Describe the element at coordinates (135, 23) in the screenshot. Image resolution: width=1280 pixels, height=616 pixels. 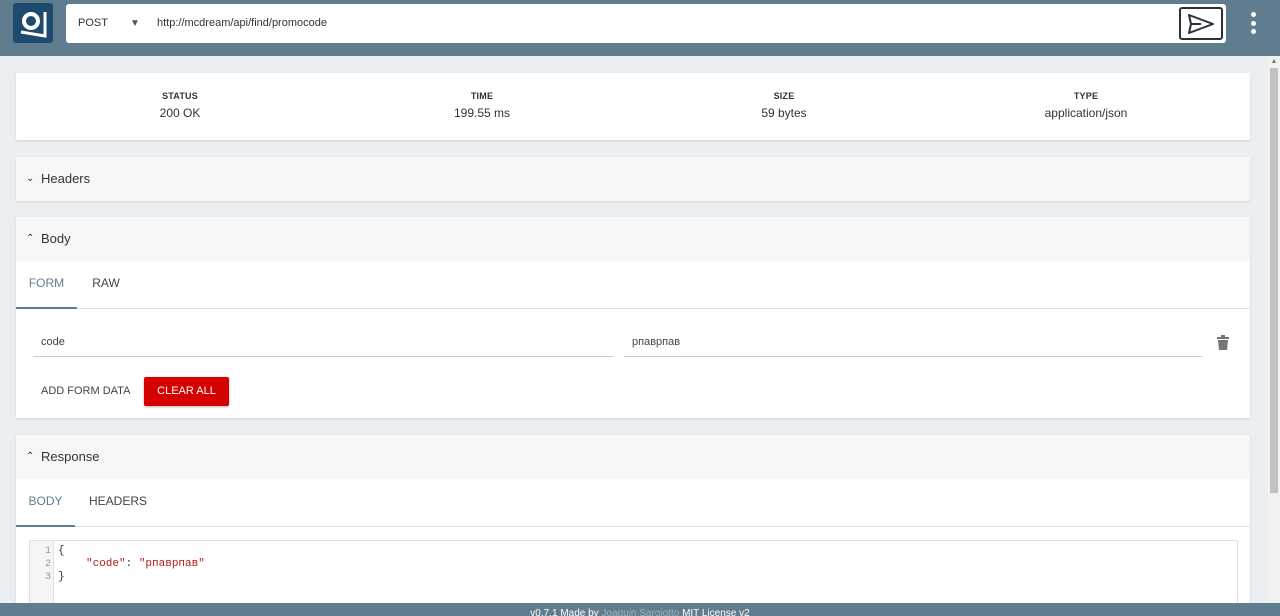
I see `chevron-down-icon: ▼` at that location.